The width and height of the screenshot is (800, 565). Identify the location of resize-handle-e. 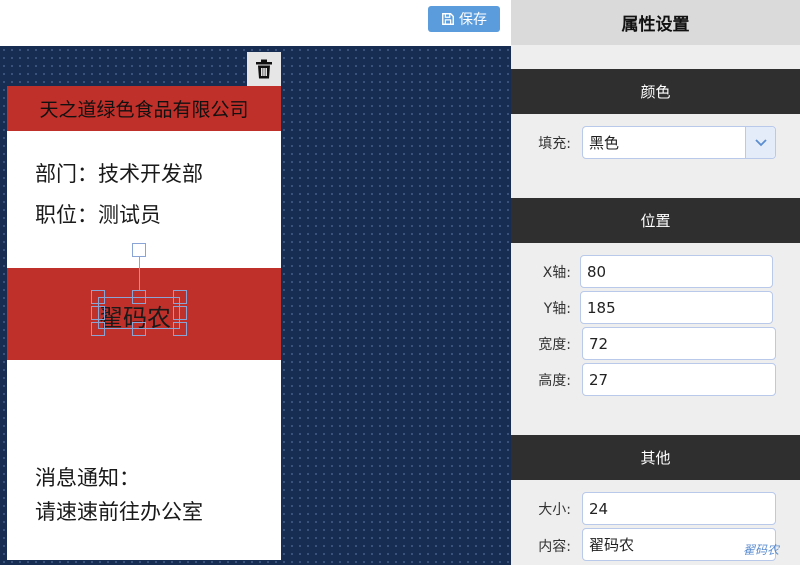
(180, 313).